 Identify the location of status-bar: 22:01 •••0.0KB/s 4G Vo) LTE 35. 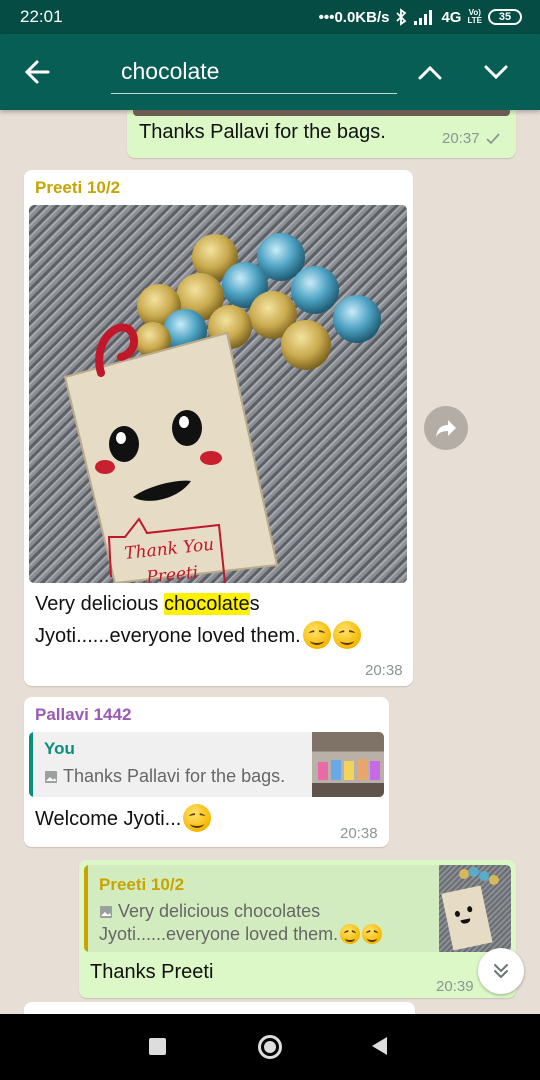
(270, 17).